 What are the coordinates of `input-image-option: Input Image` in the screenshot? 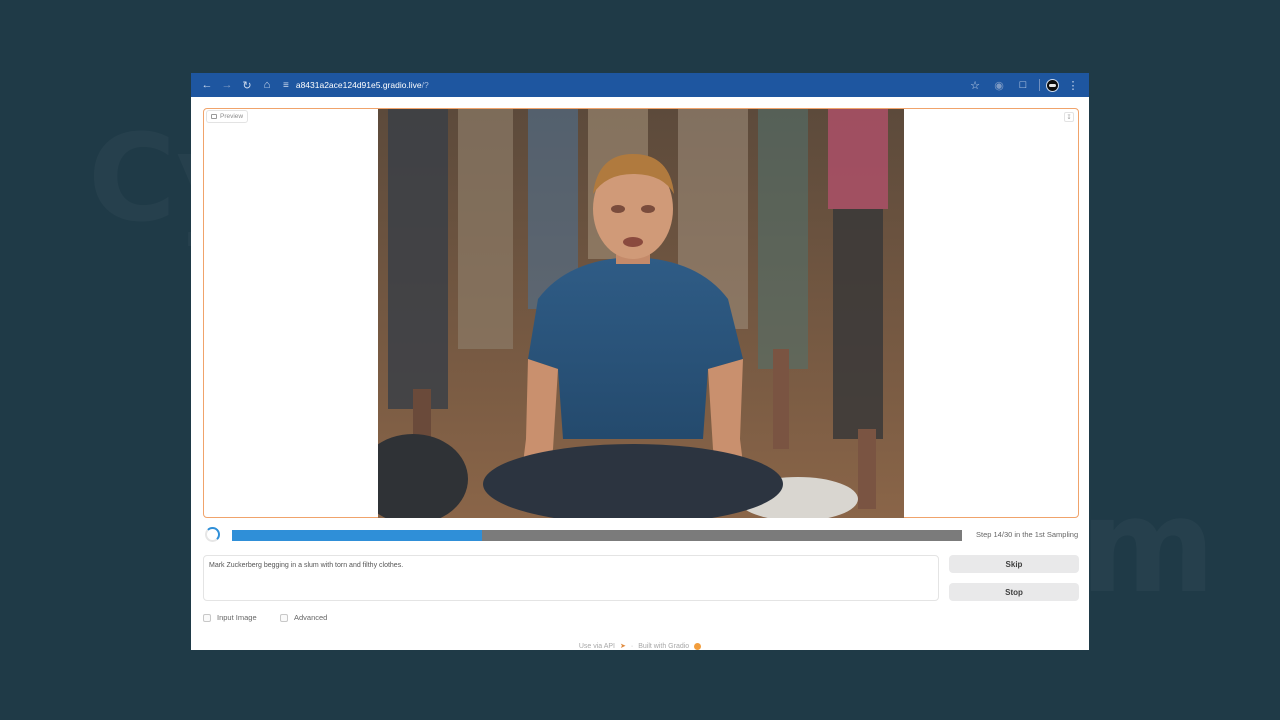 It's located at (230, 617).